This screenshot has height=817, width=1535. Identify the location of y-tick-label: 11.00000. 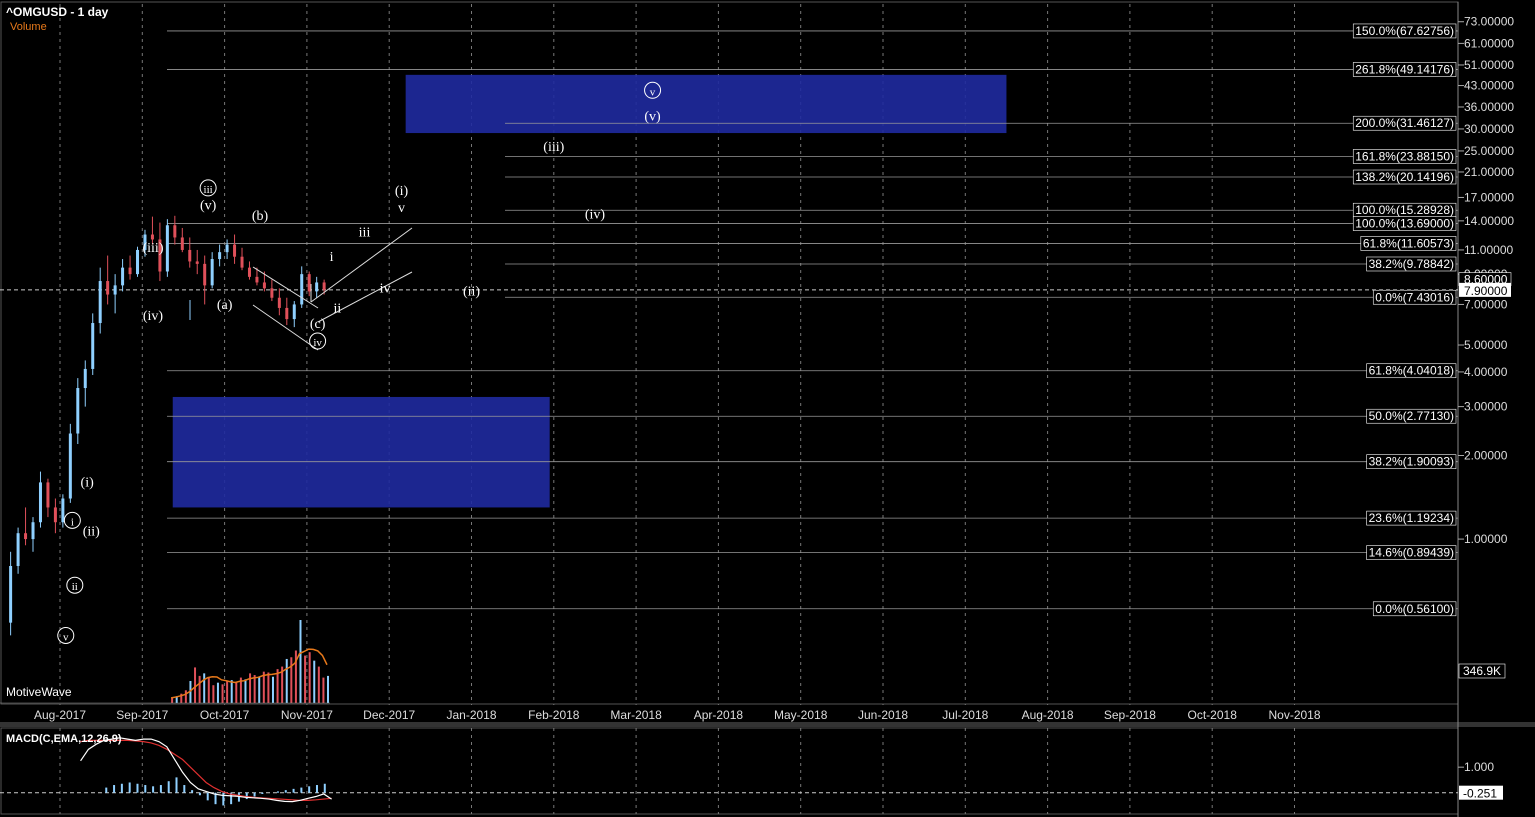
(1488, 250).